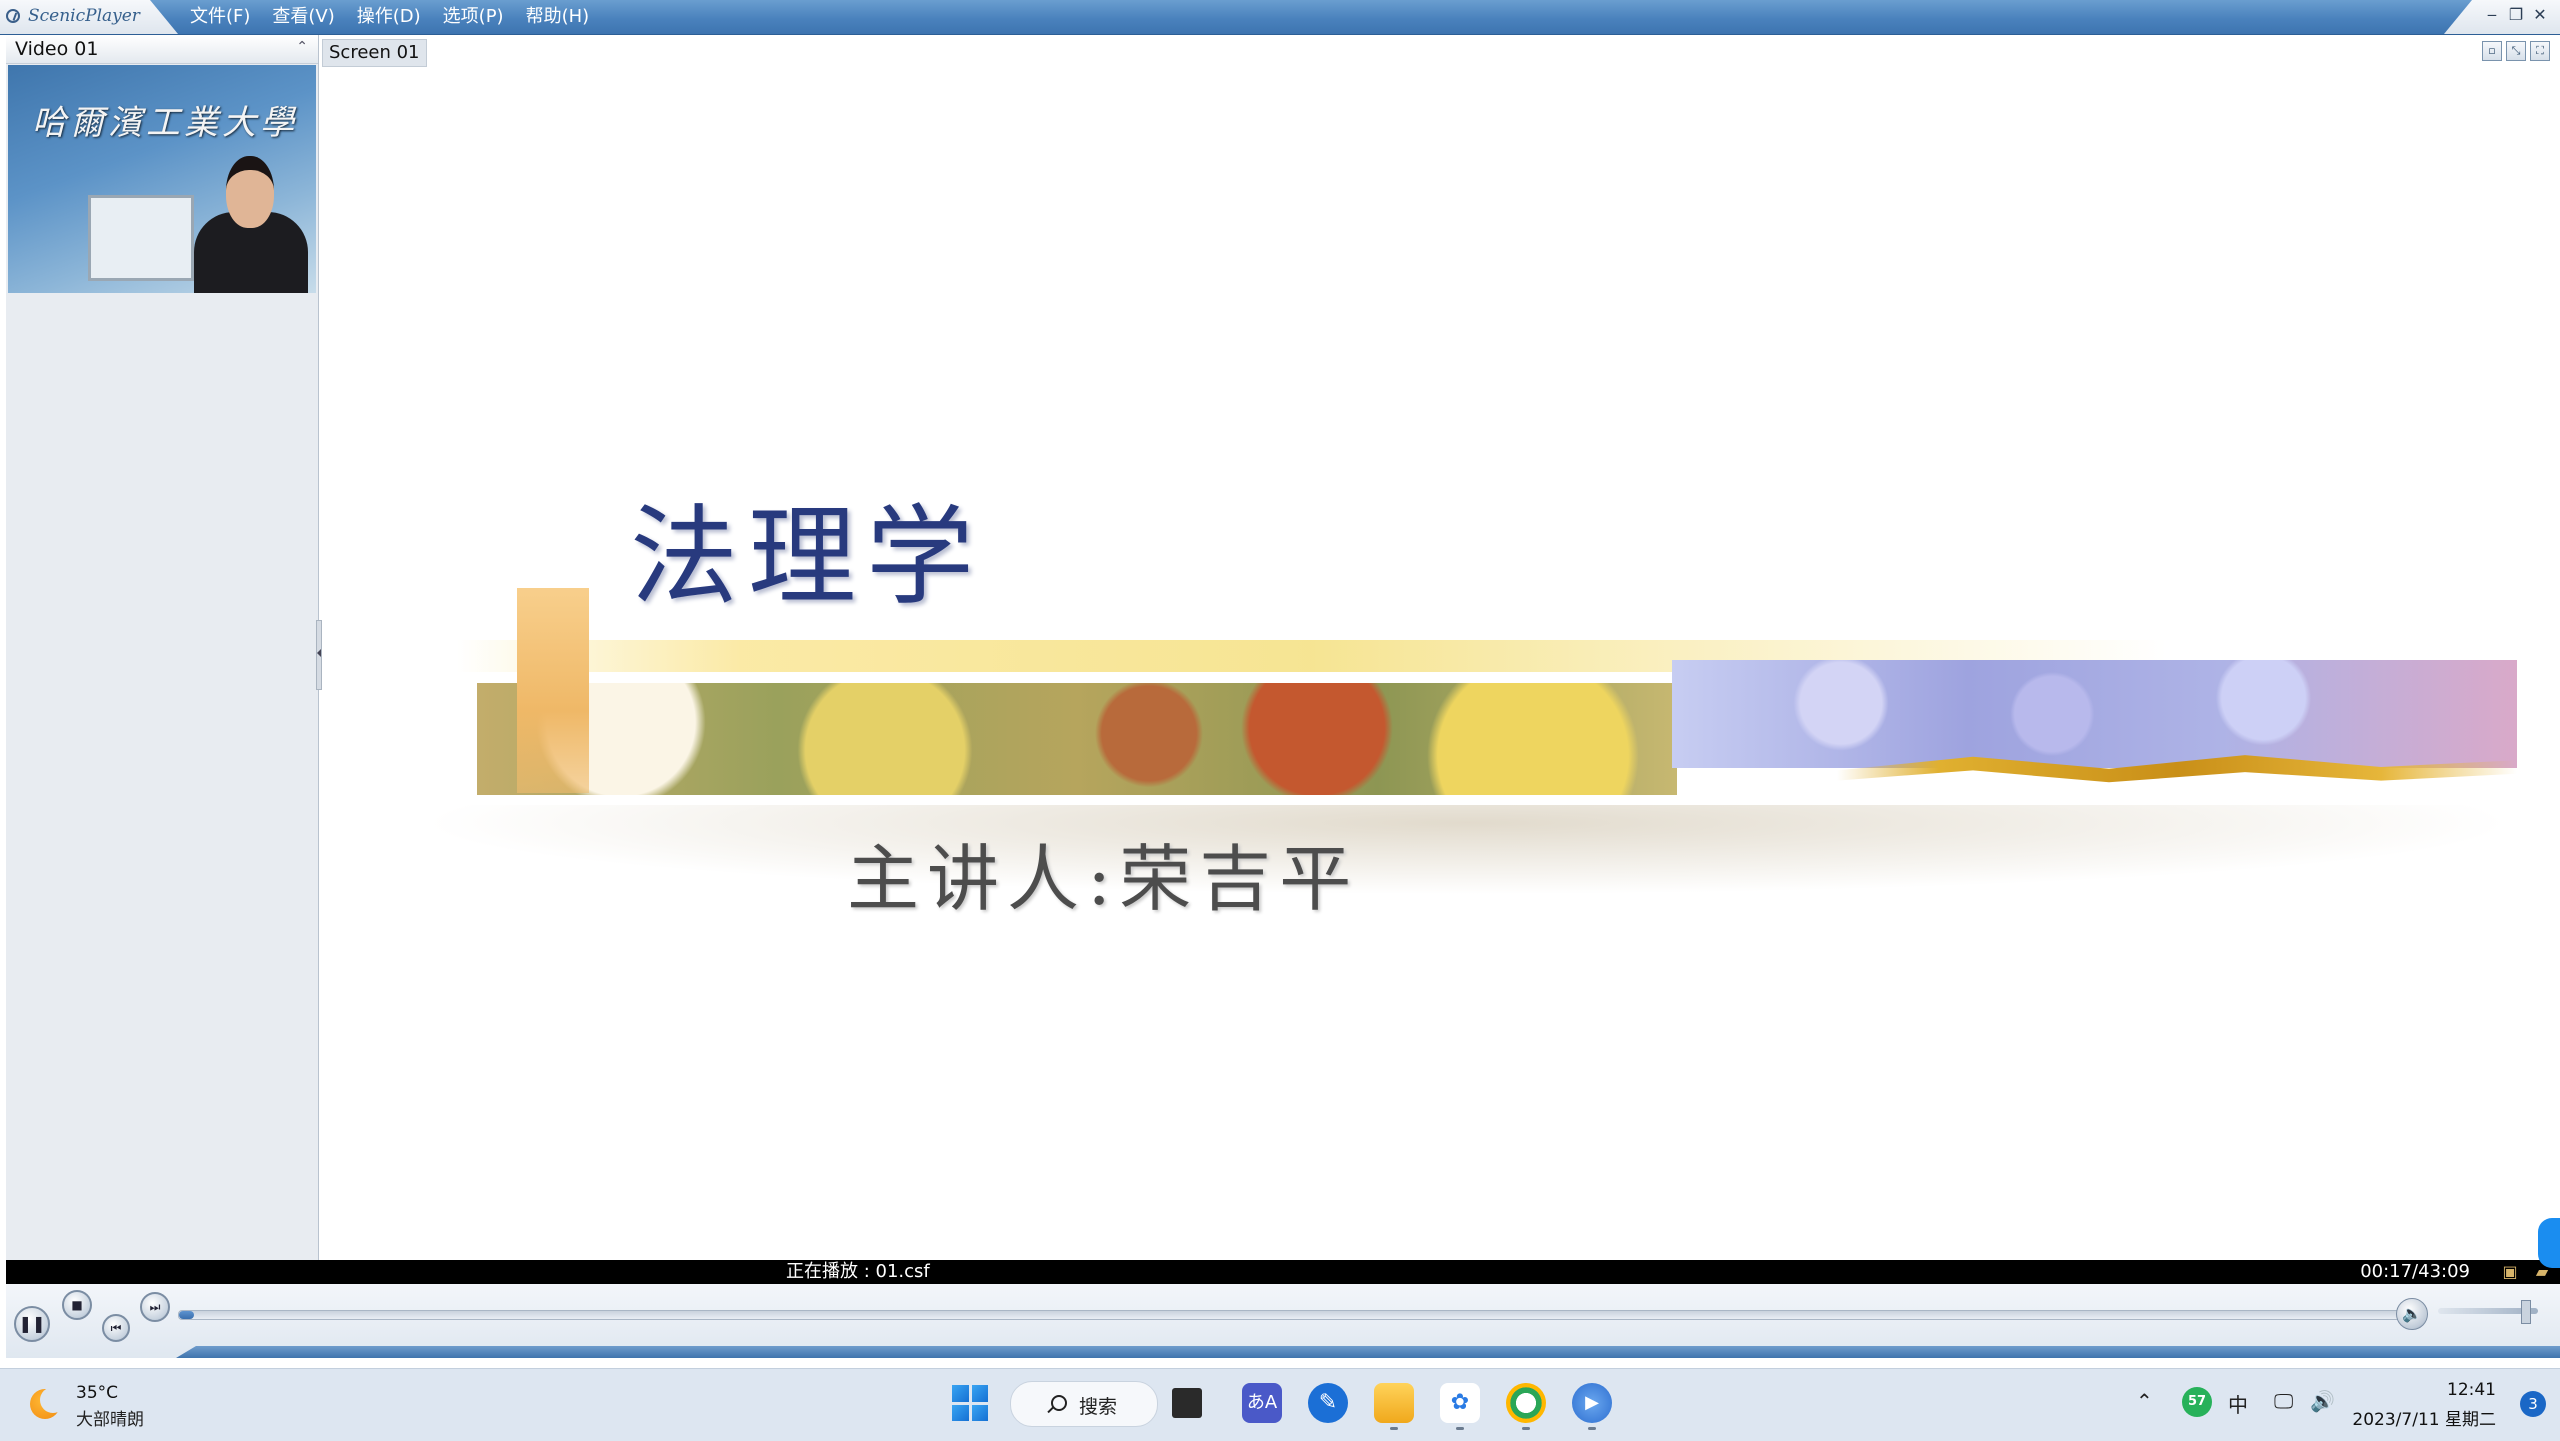 This screenshot has height=1441, width=2560. I want to click on baidu-netdisk-icon: ✿, so click(1460, 1406).